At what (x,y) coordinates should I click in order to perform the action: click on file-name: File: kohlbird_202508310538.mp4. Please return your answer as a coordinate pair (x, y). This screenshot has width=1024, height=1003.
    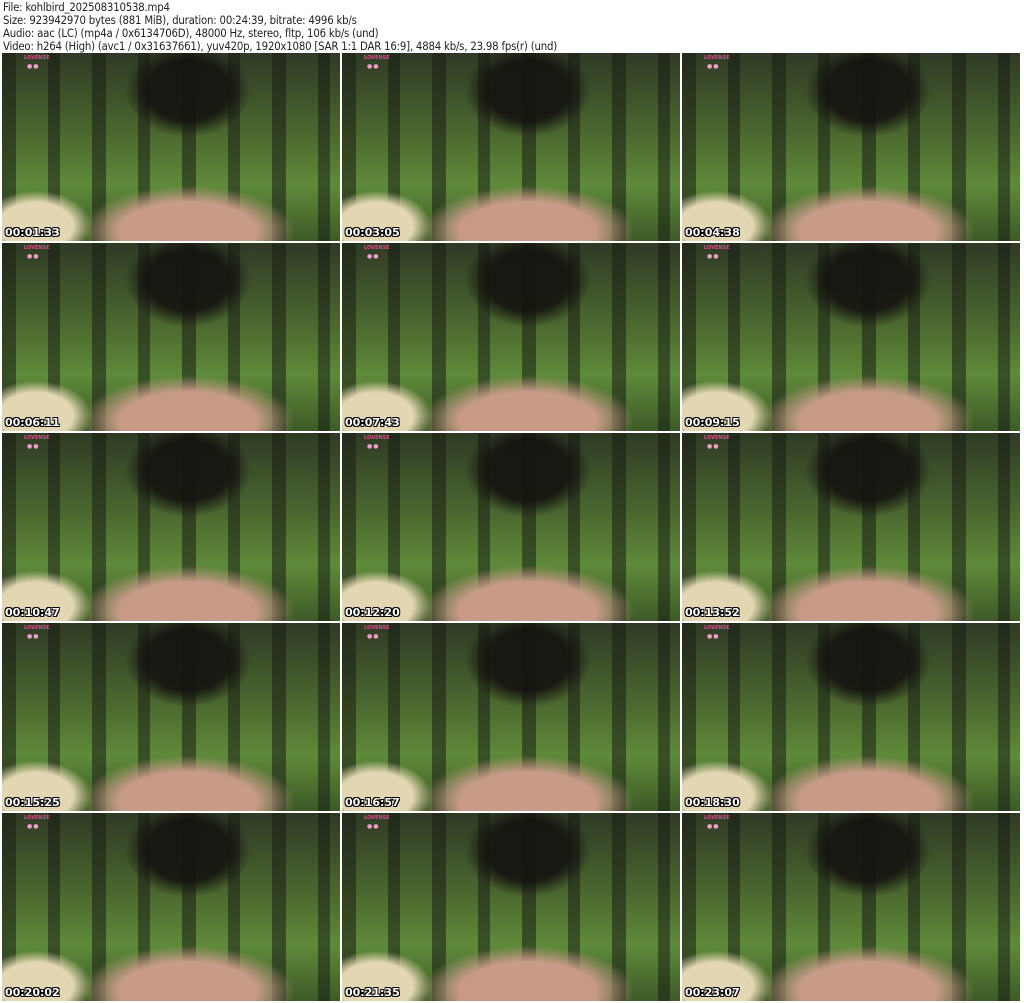
    Looking at the image, I should click on (86, 7).